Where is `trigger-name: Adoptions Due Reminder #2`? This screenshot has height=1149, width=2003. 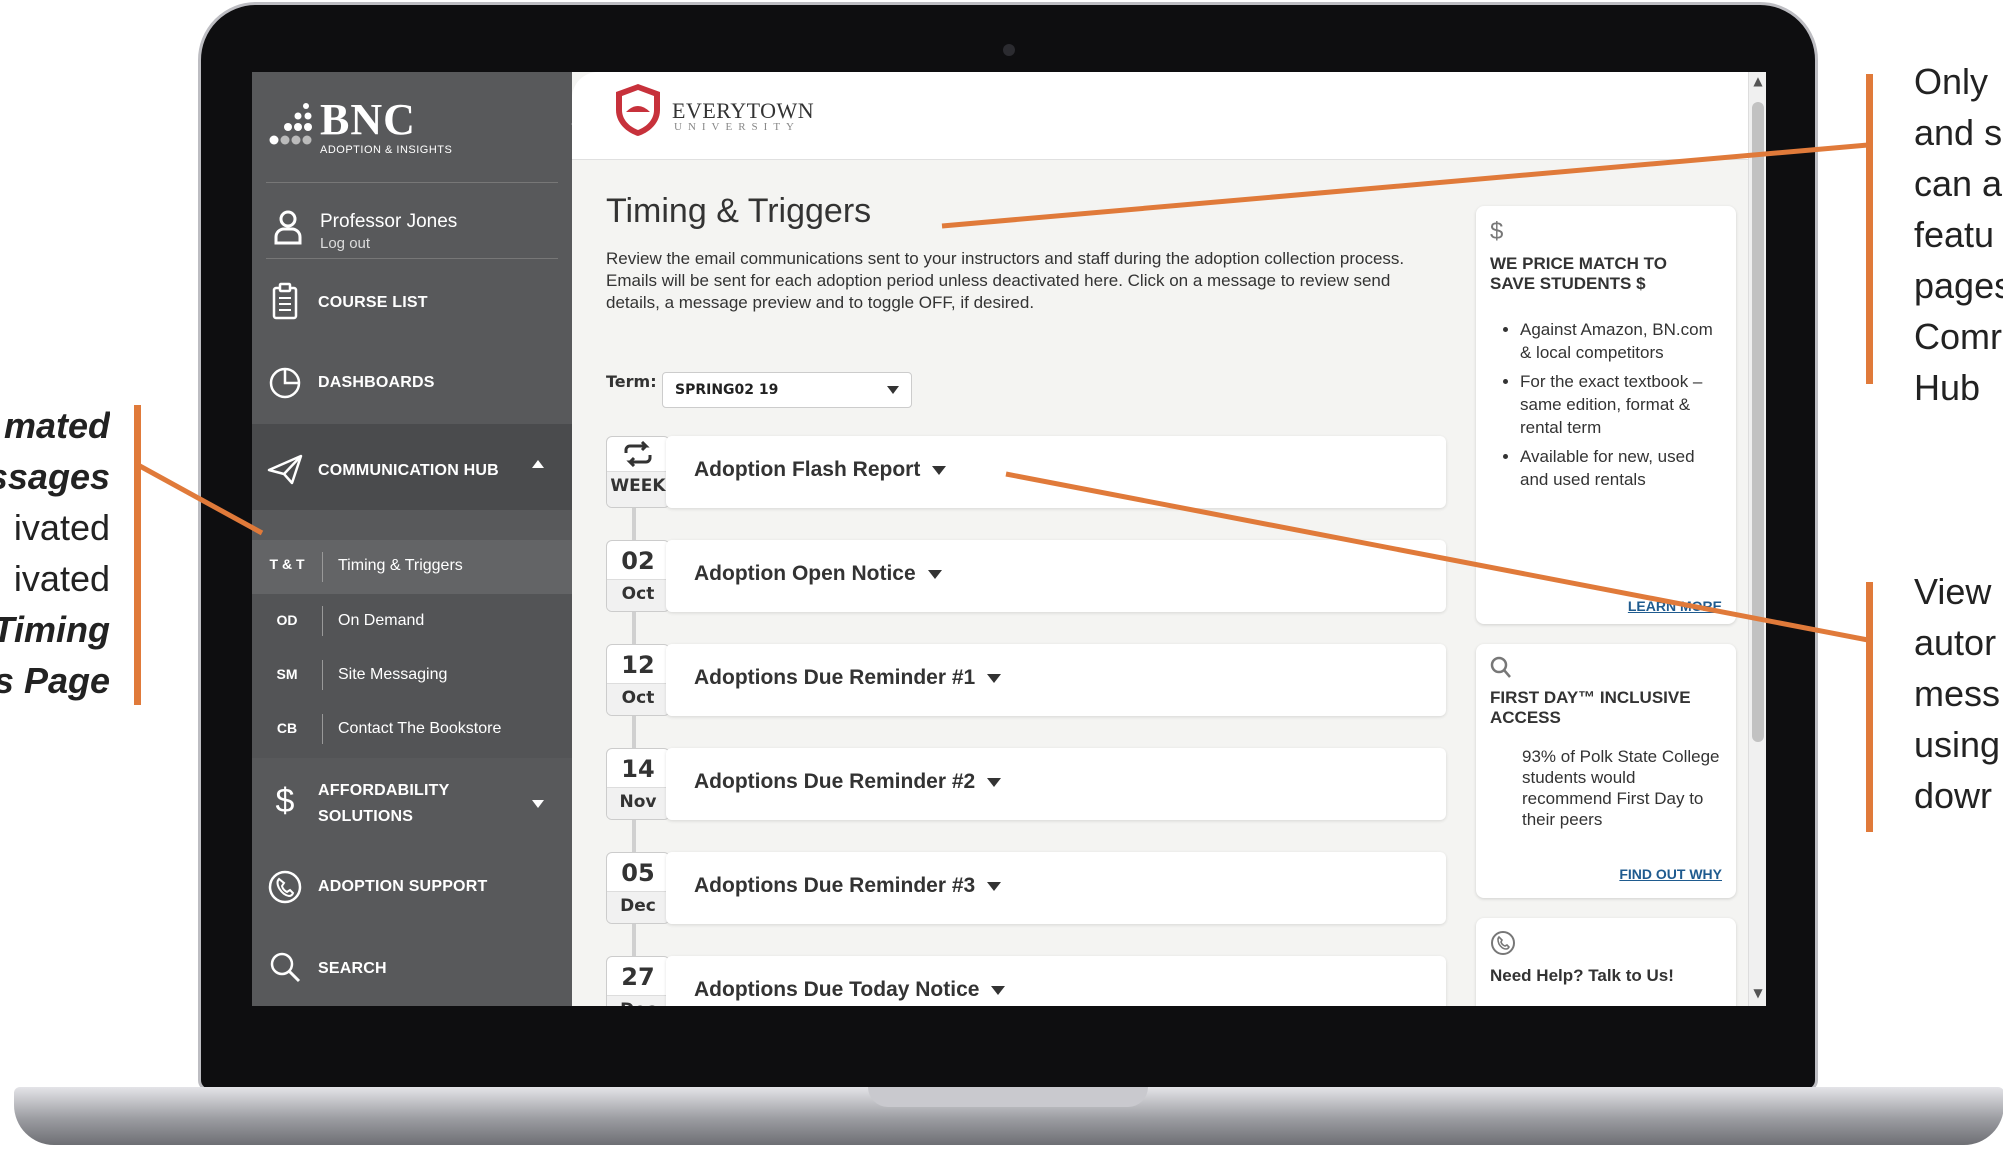
trigger-name: Adoptions Due Reminder #2 is located at coordinates (835, 781).